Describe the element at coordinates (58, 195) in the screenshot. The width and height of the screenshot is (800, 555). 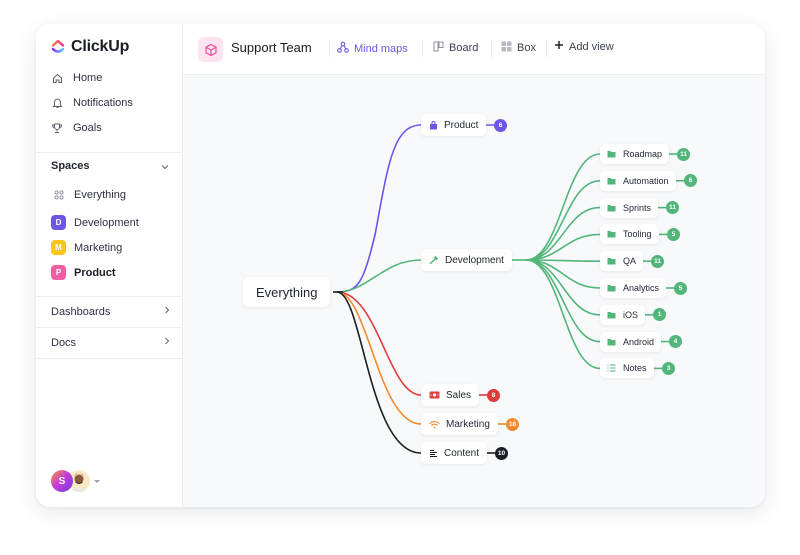
I see `grid-dots-icon` at that location.